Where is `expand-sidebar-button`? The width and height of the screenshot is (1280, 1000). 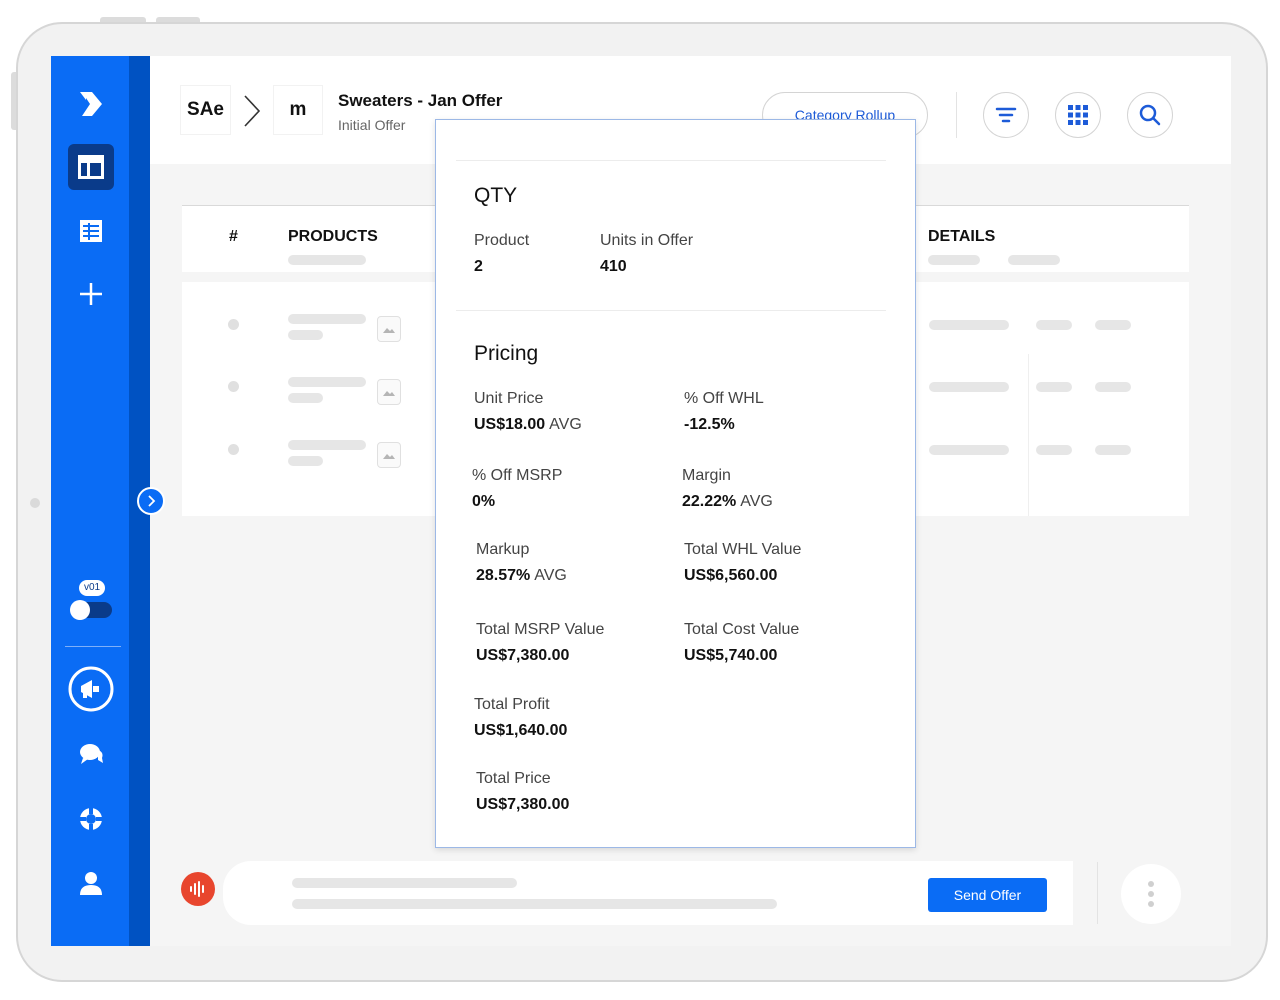 expand-sidebar-button is located at coordinates (151, 501).